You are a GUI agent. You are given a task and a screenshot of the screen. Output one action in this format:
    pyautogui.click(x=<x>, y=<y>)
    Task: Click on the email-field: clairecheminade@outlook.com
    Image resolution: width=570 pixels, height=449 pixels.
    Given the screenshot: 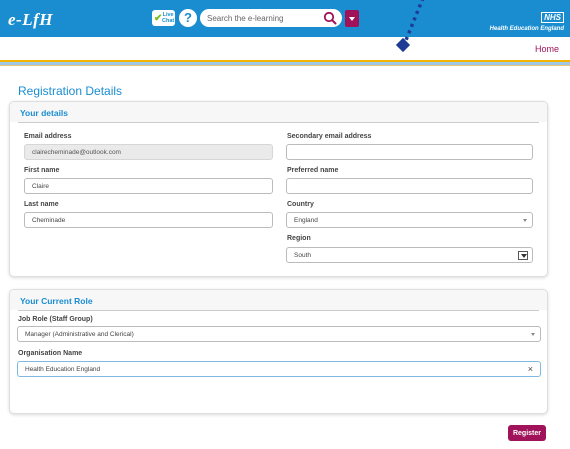 What is the action you would take?
    pyautogui.click(x=148, y=152)
    